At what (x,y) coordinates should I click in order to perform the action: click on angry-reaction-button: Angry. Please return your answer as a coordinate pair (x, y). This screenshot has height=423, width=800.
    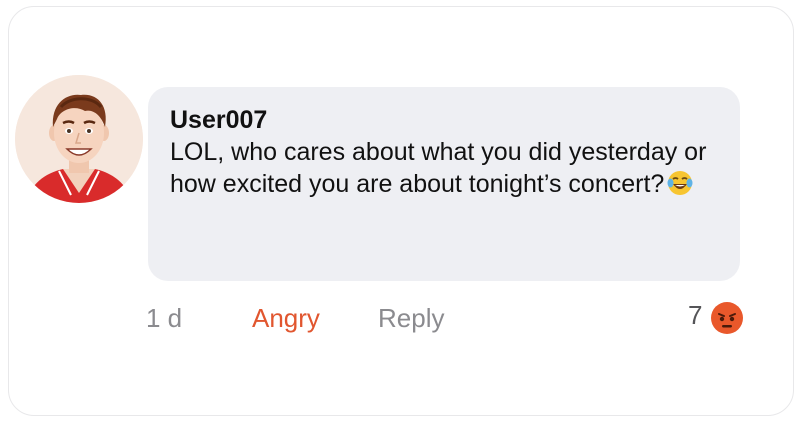
    Looking at the image, I should click on (286, 318).